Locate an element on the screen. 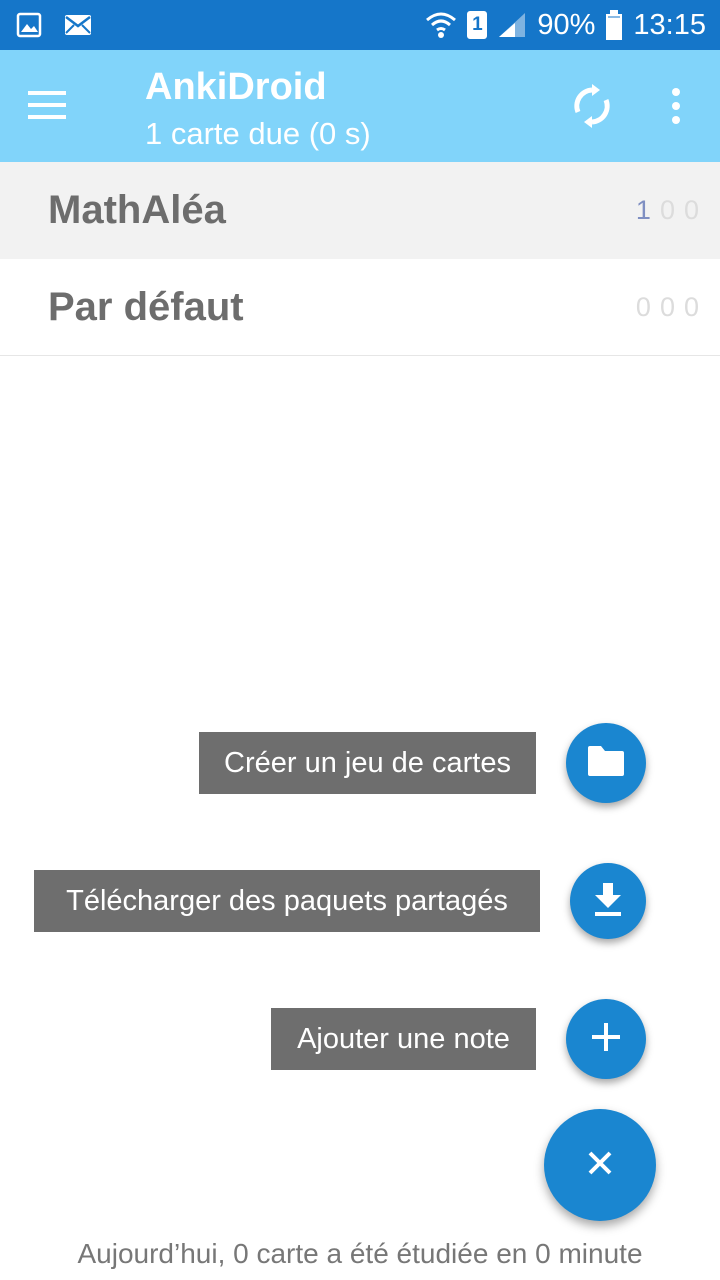 Image resolution: width=720 pixels, height=1280 pixels. download-icon is located at coordinates (608, 901).